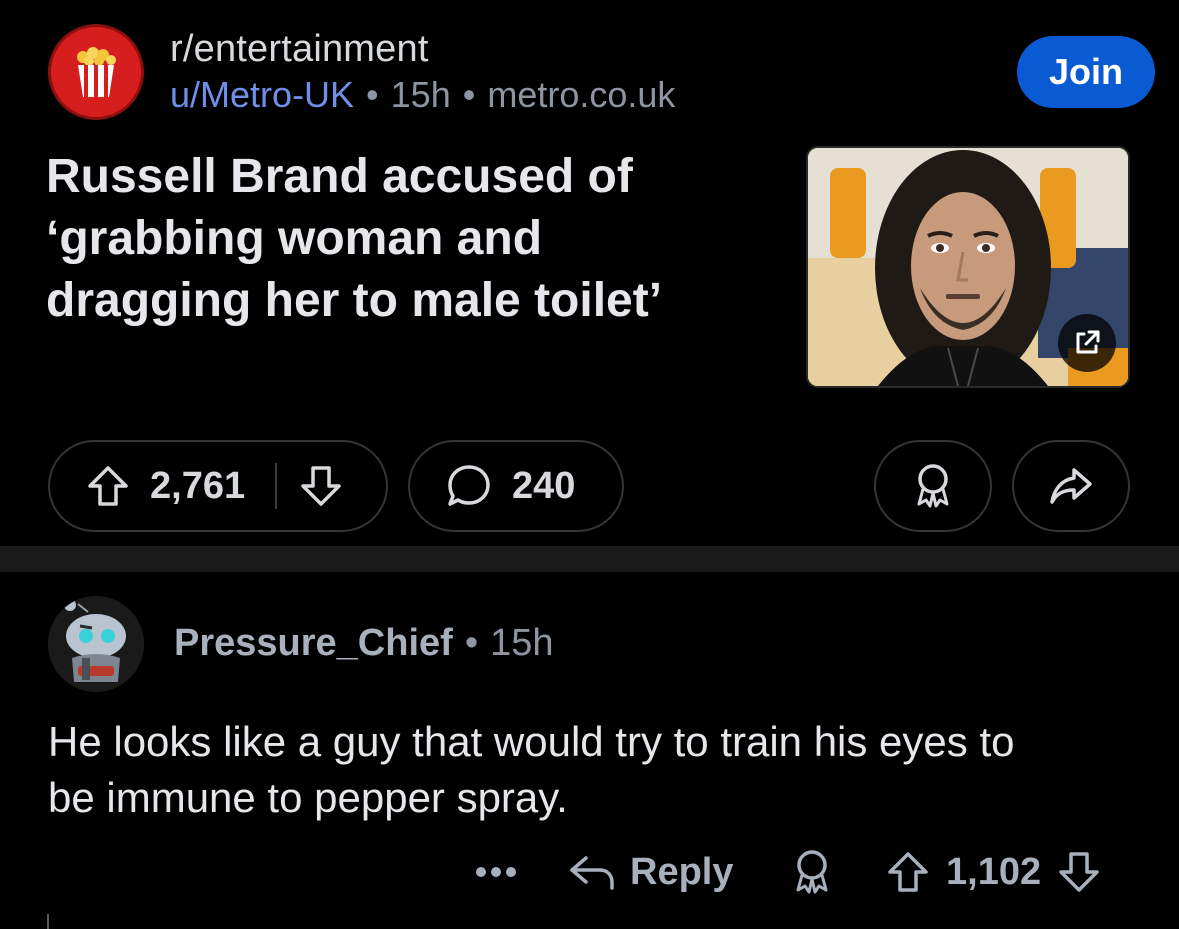 Image resolution: width=1179 pixels, height=929 pixels. Describe the element at coordinates (299, 49) in the screenshot. I see `subreddit-name: r/entertainment` at that location.